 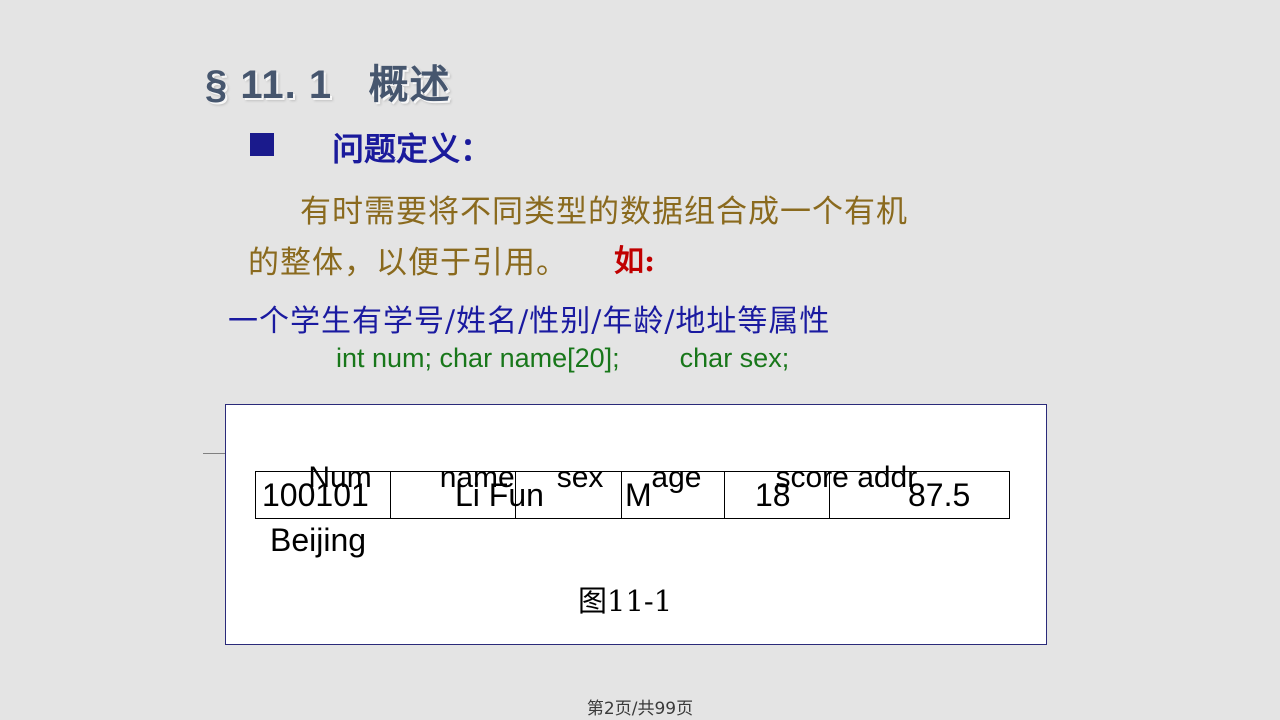 What do you see at coordinates (412, 149) in the screenshot?
I see `bullet-item-label: 问题定义：` at bounding box center [412, 149].